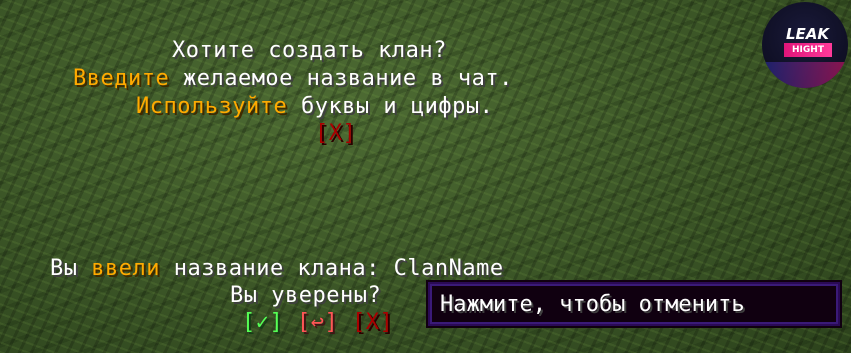 The image size is (851, 353). What do you see at coordinates (341, 78) in the screenshot?
I see `enter-rest: желаемое название в чат.` at bounding box center [341, 78].